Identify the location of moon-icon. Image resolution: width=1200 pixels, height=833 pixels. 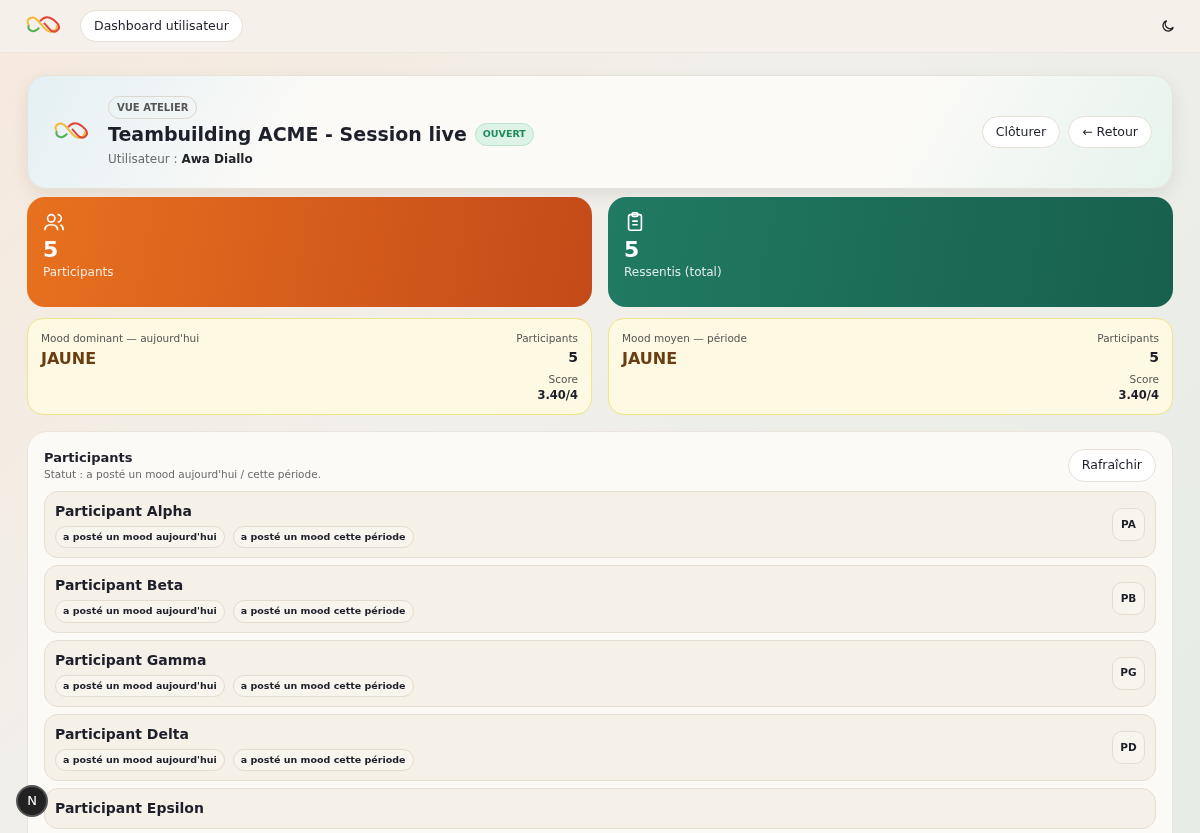
(1168, 26).